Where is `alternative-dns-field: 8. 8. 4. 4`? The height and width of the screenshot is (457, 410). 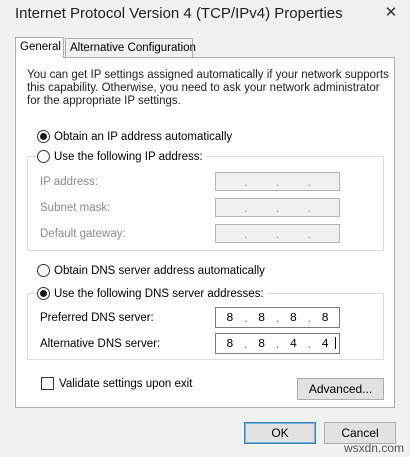
alternative-dns-field: 8. 8. 4. 4 is located at coordinates (277, 343).